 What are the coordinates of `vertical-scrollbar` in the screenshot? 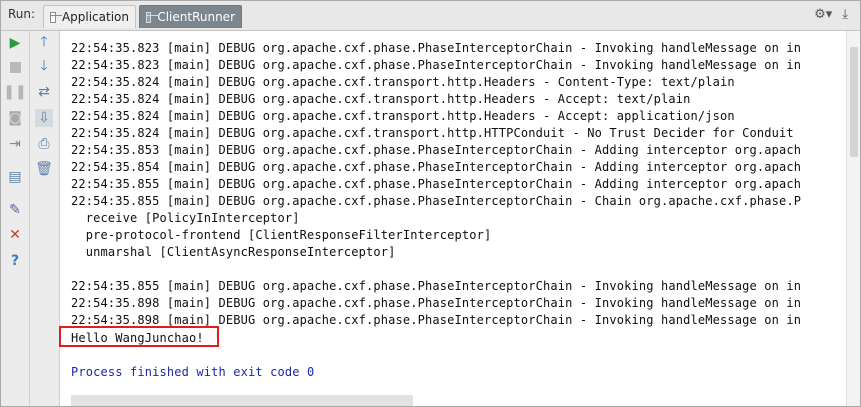 It's located at (853, 218).